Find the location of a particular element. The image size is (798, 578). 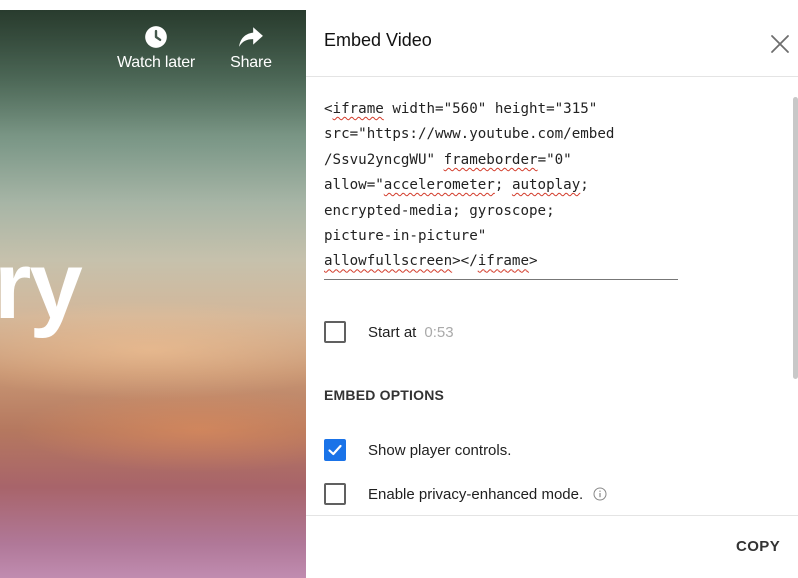

close-button is located at coordinates (780, 44).